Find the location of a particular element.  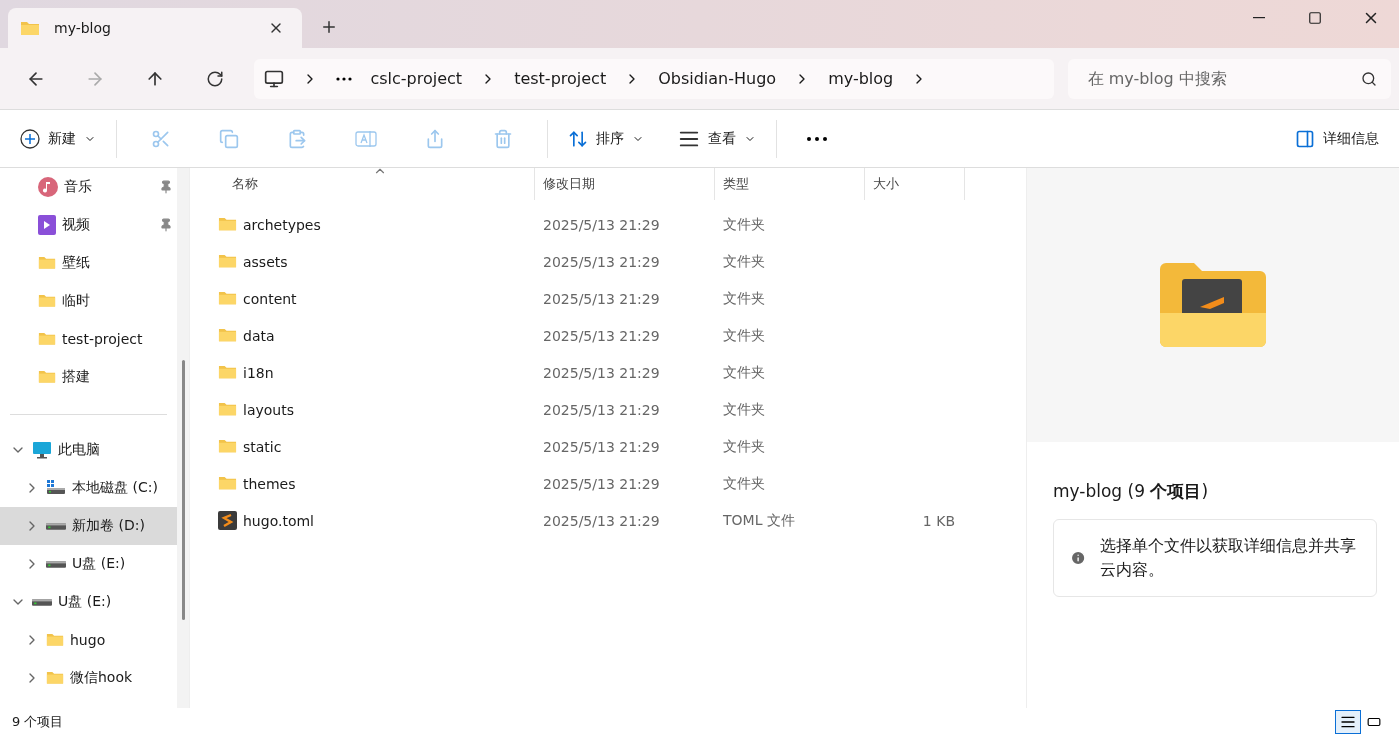

scissors-icon is located at coordinates (161, 138).